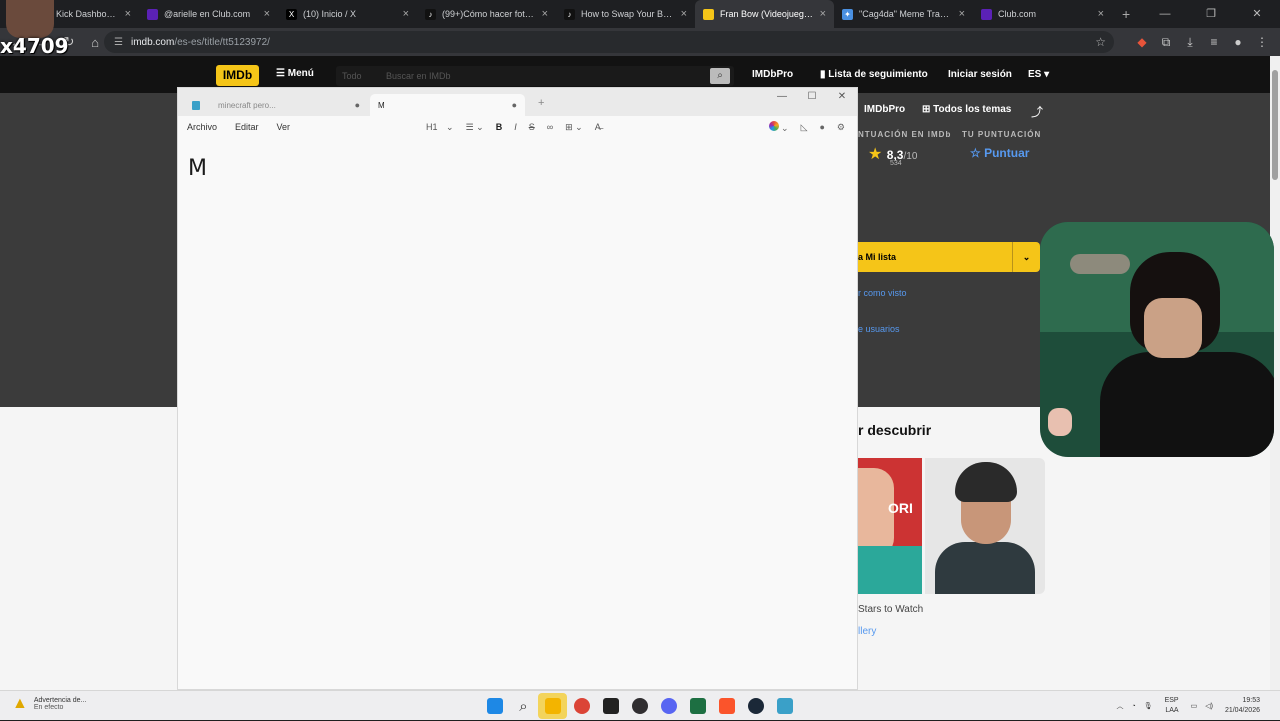  What do you see at coordinates (1172, 706) in the screenshot?
I see `language-indicator: ESP LAA` at bounding box center [1172, 706].